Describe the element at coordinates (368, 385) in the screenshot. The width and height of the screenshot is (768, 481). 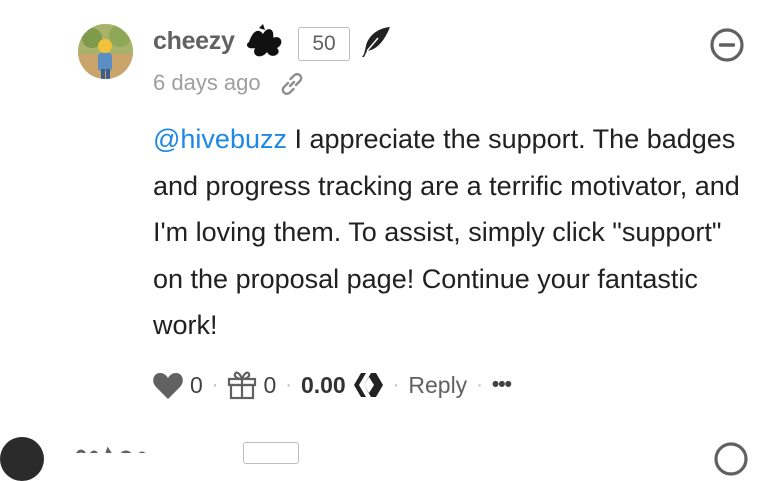
I see `hive-icon` at that location.